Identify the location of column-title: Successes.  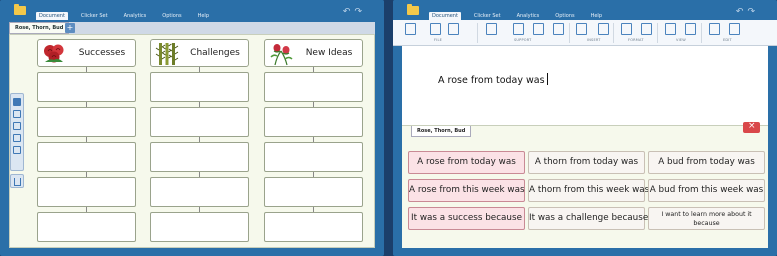
(102, 53).